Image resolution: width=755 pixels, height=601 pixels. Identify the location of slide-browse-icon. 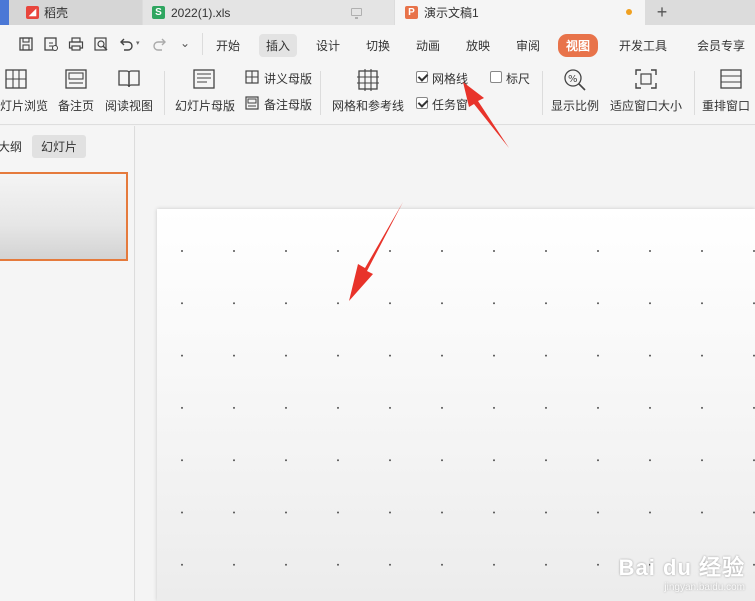
(16, 79).